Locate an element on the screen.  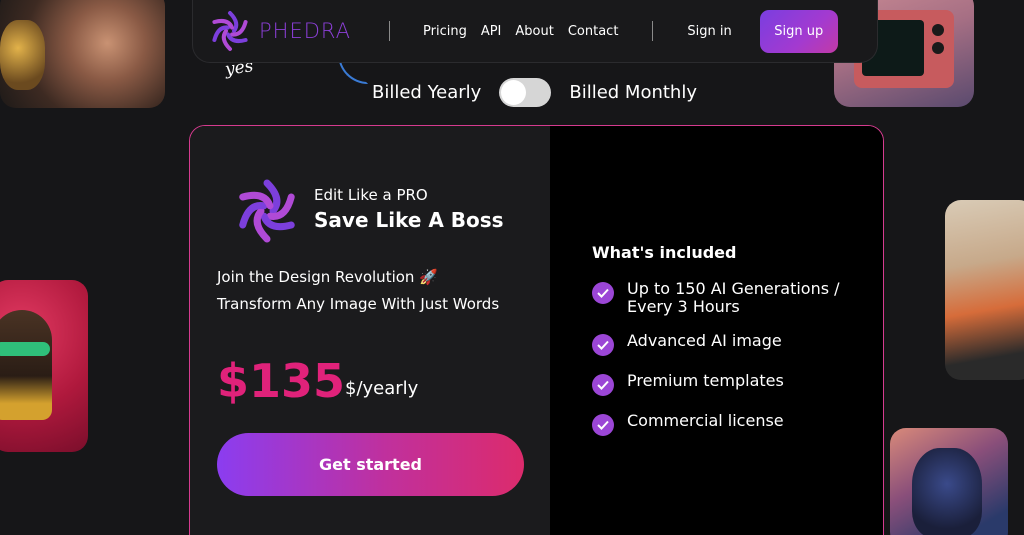
feature-item: Advanced AI image is located at coordinates (724, 344).